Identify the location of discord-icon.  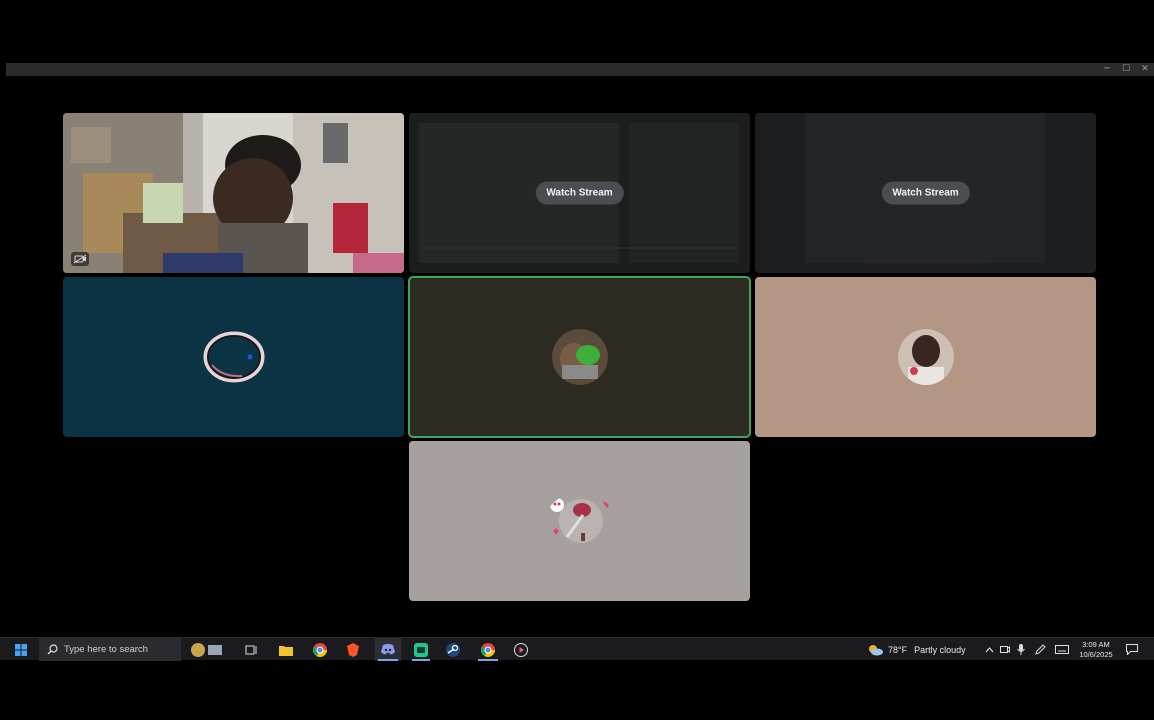
(388, 649).